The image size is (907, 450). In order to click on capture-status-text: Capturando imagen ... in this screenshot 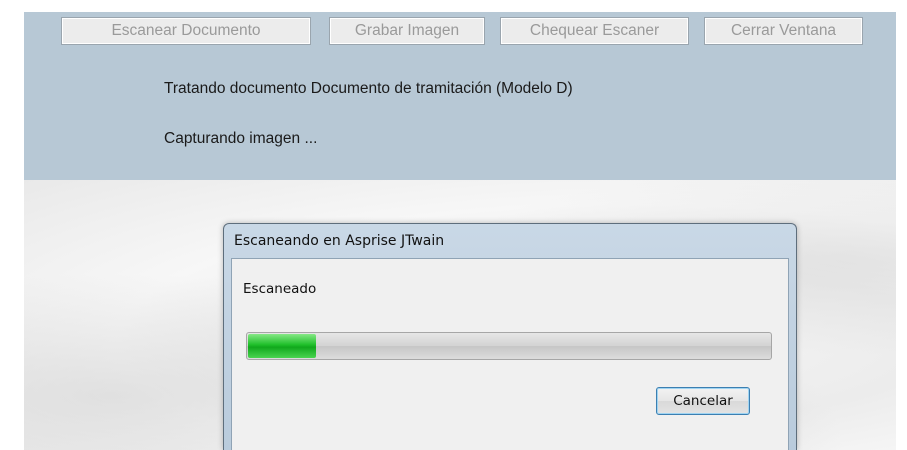, I will do `click(241, 138)`.